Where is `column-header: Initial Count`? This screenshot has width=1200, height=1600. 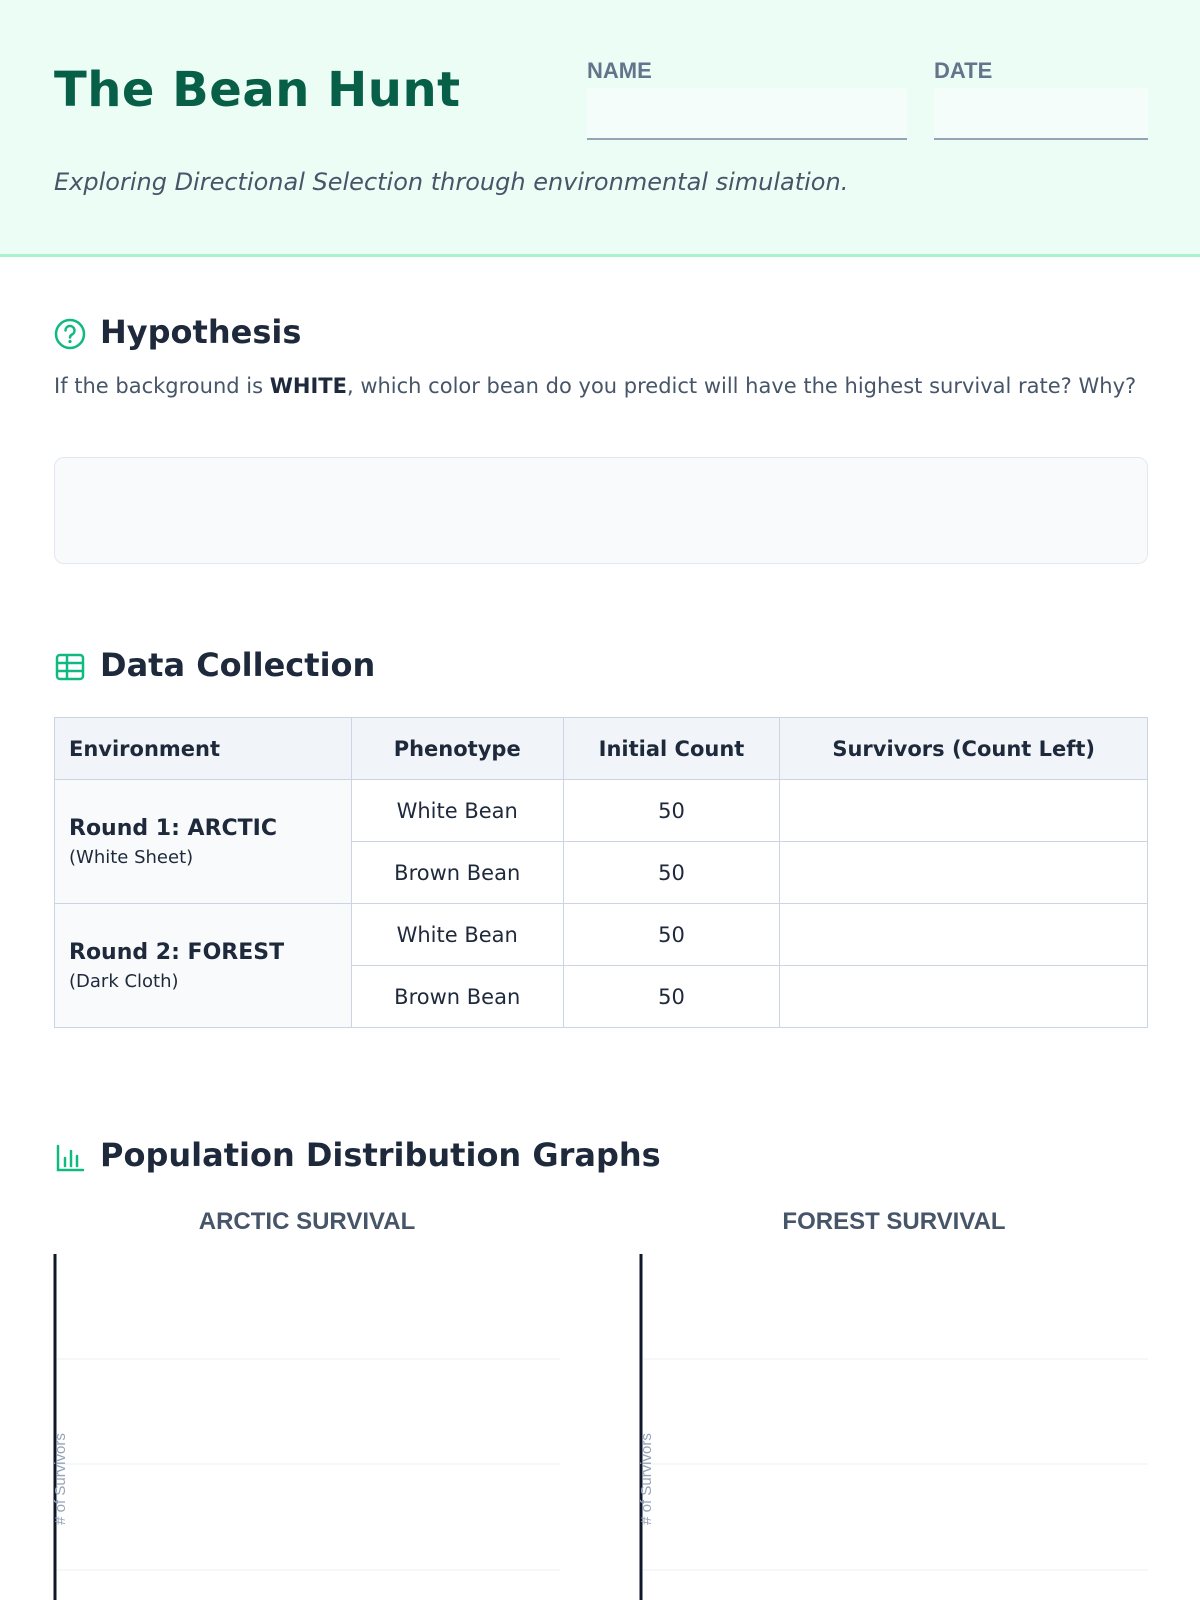
column-header: Initial Count is located at coordinates (671, 748).